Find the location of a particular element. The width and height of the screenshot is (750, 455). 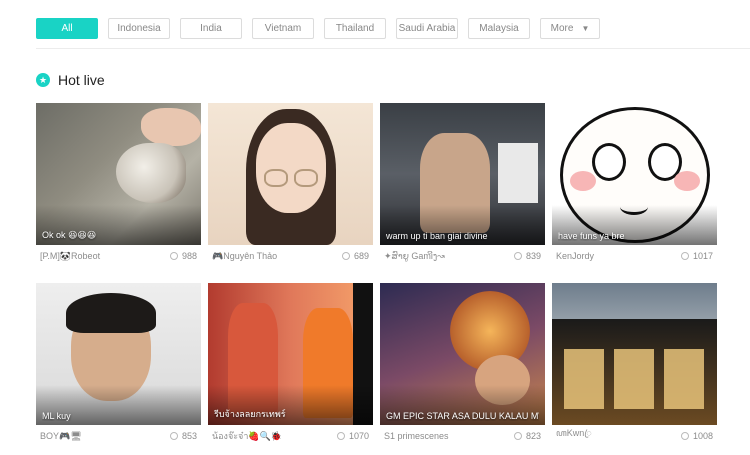

viewer-count: 1070 is located at coordinates (352, 436).